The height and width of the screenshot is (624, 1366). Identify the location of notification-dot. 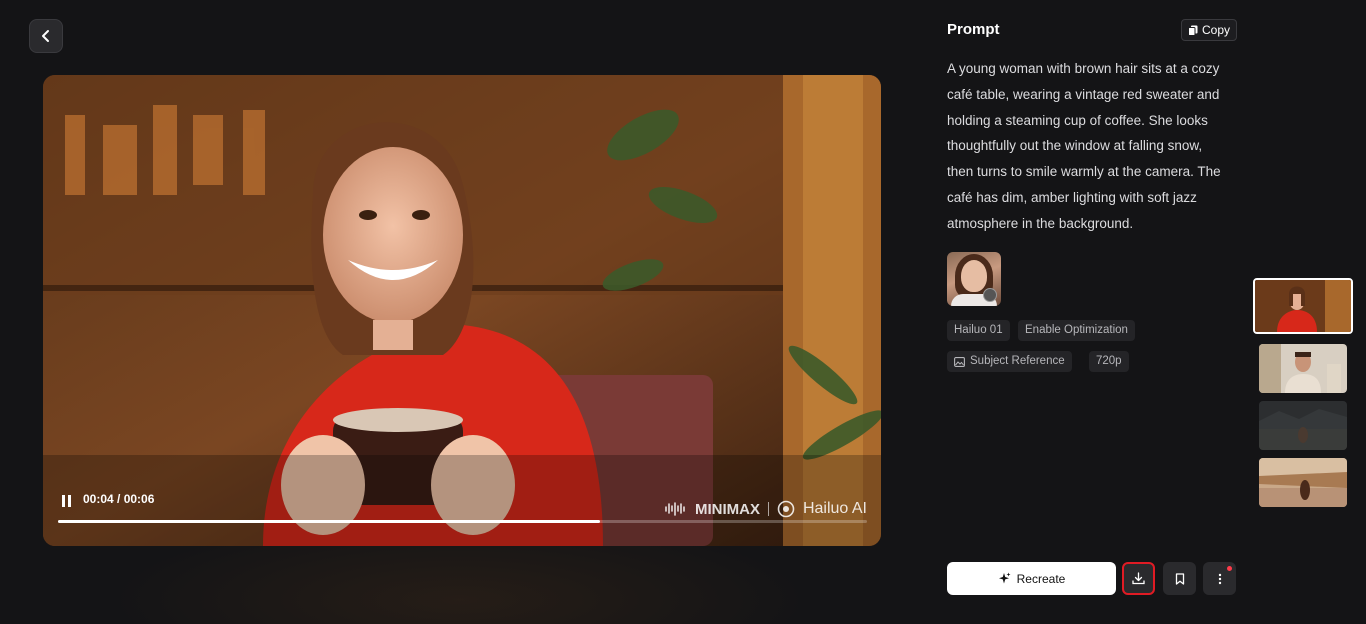
(1229, 568).